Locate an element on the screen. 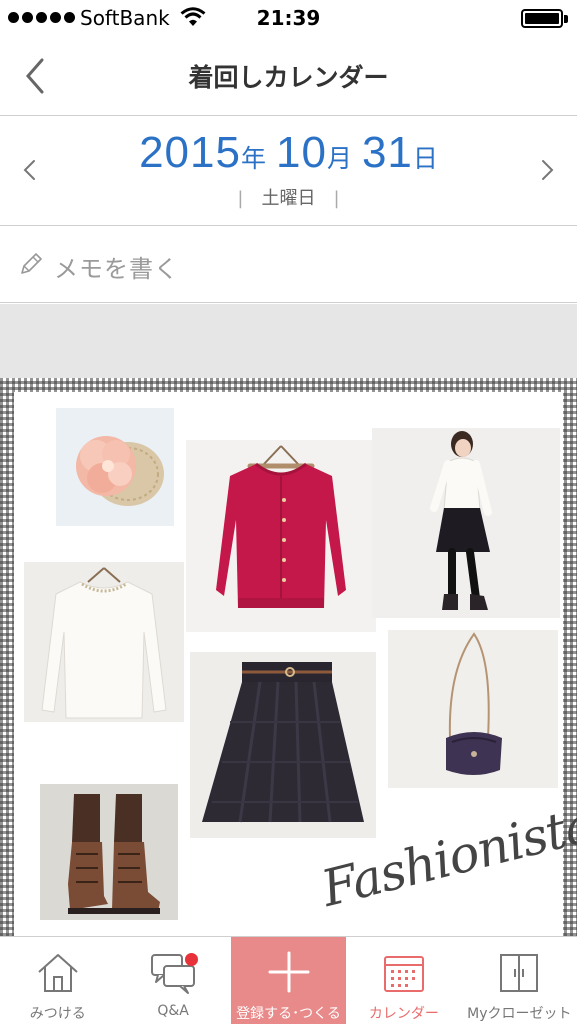  month-value: 10 is located at coordinates (301, 152).